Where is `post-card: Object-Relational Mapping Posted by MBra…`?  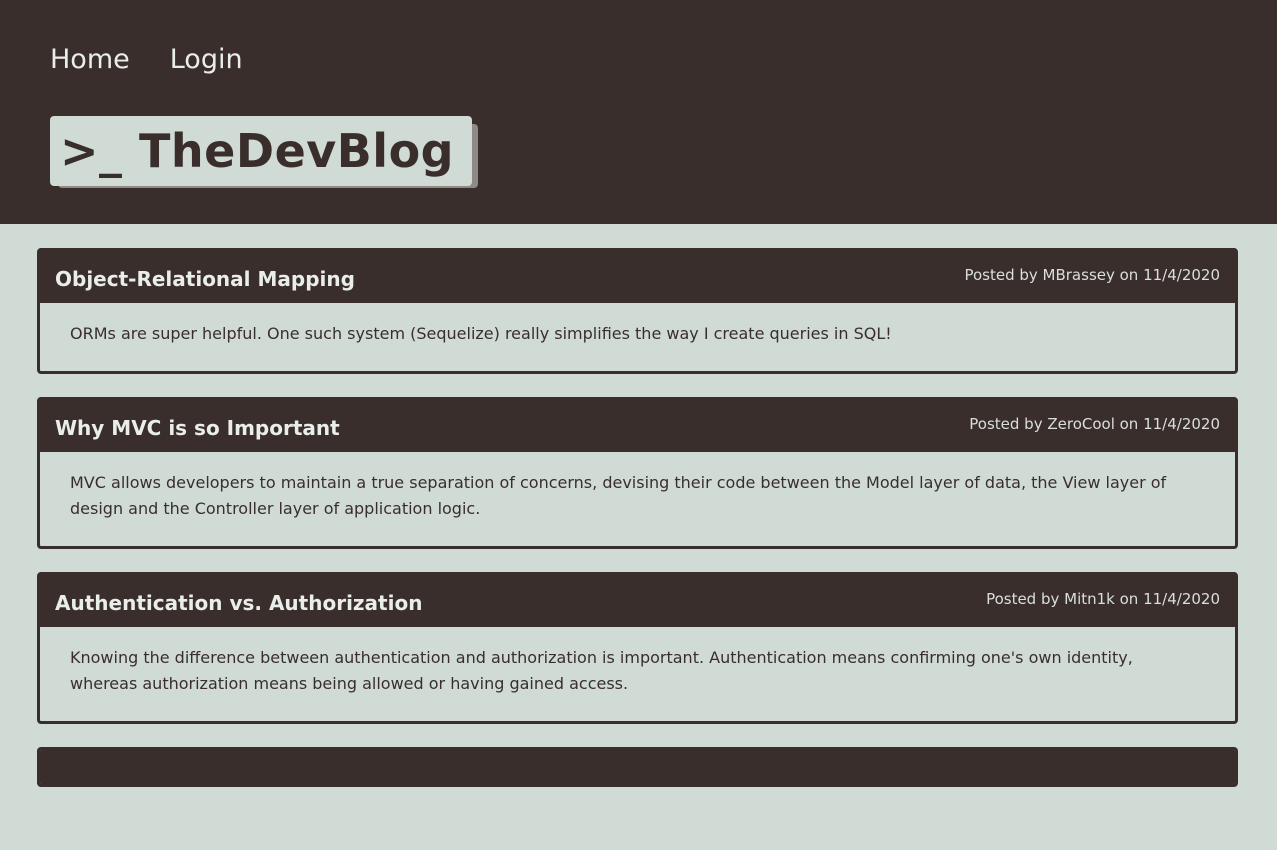
post-card: Object-Relational Mapping Posted by MBra… is located at coordinates (637, 311).